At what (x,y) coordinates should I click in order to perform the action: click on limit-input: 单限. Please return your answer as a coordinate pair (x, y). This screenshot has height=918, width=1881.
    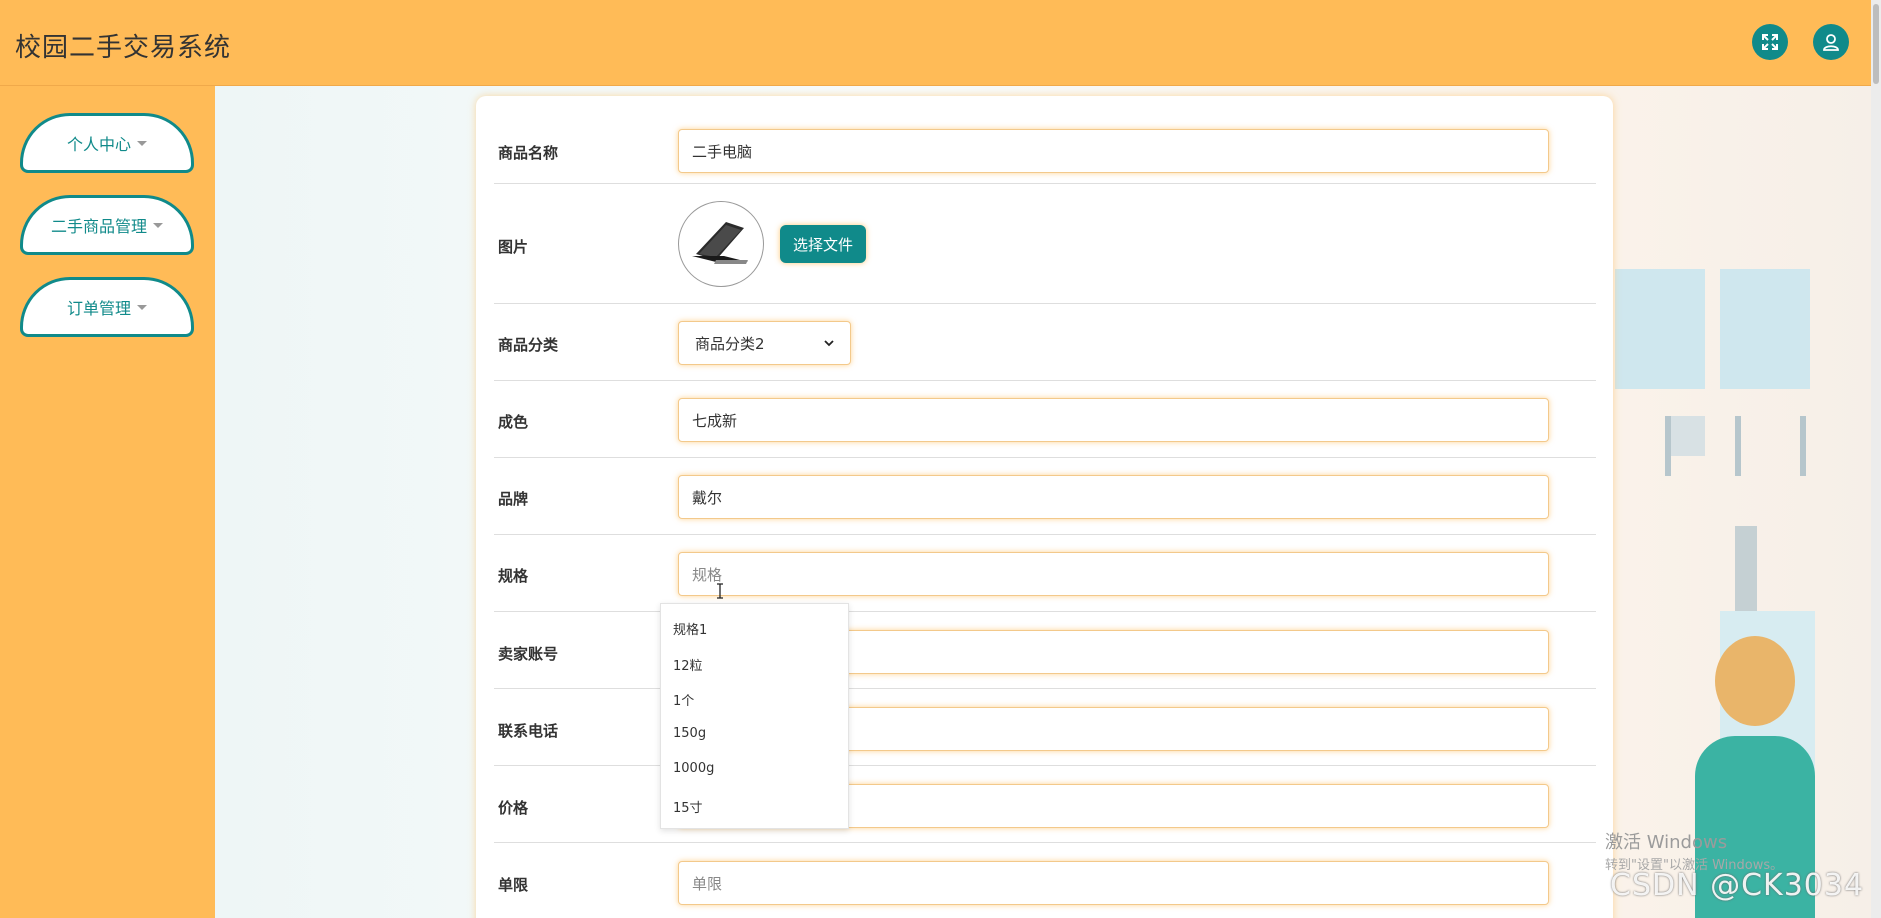
    Looking at the image, I should click on (1113, 883).